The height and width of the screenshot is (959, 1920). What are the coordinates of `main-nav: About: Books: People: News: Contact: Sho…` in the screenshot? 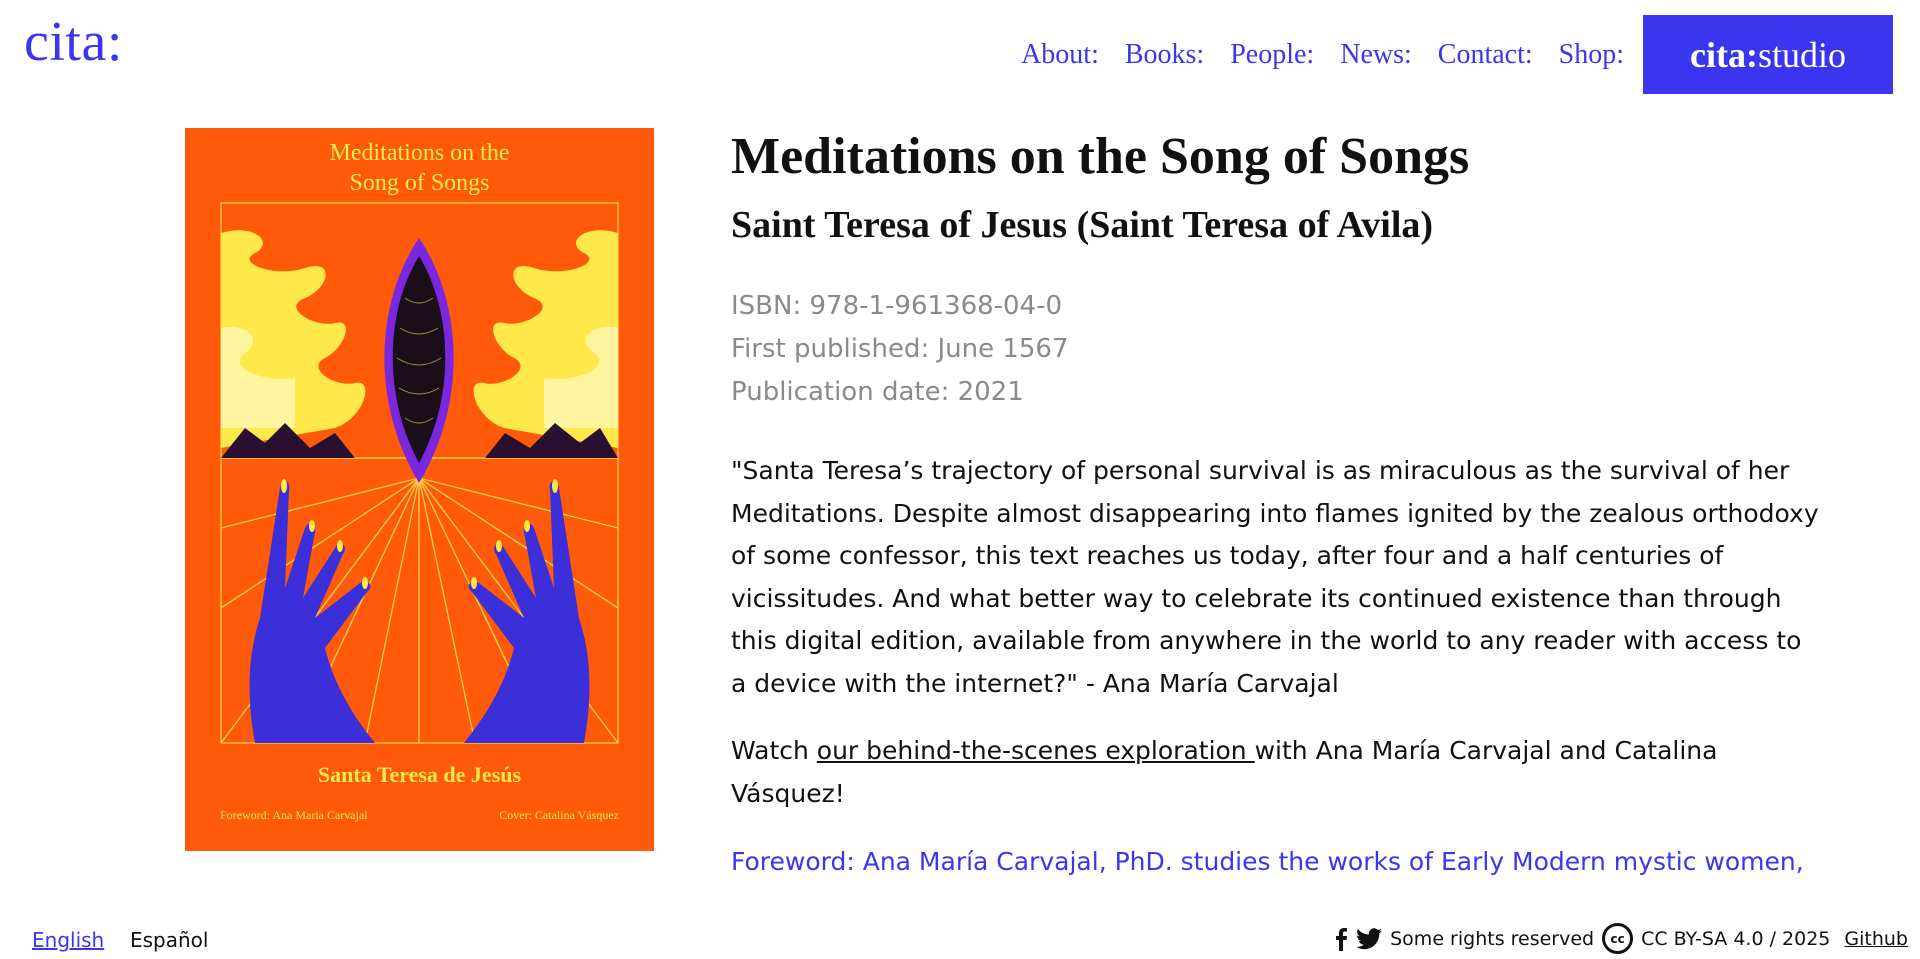 It's located at (1322, 55).